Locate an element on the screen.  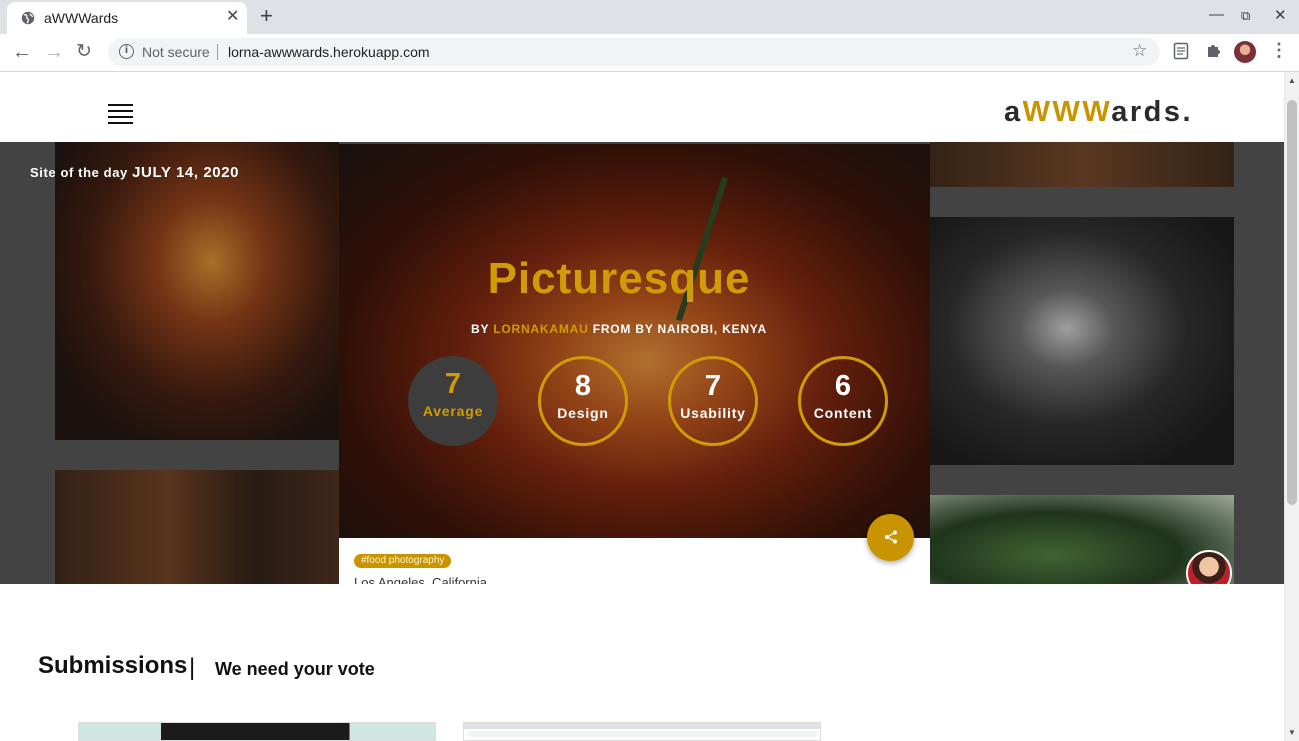
thumbnail-browser-bar is located at coordinates (642, 726).